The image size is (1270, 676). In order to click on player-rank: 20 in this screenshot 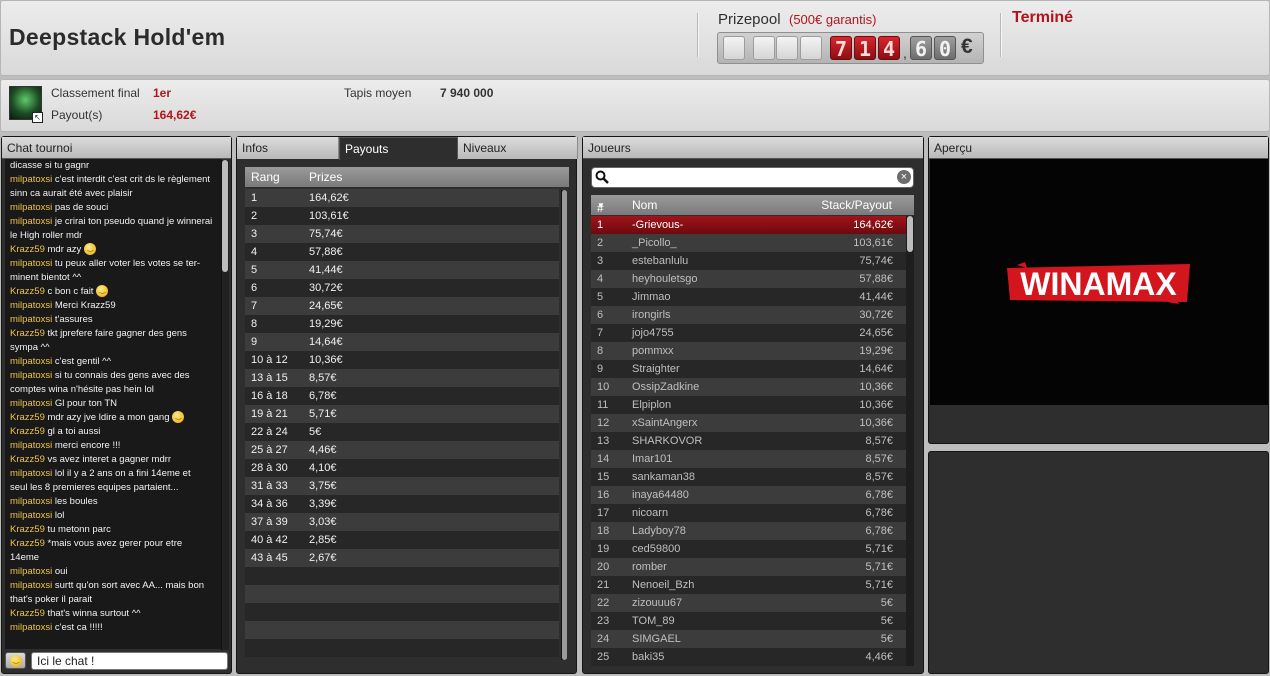, I will do `click(603, 567)`.